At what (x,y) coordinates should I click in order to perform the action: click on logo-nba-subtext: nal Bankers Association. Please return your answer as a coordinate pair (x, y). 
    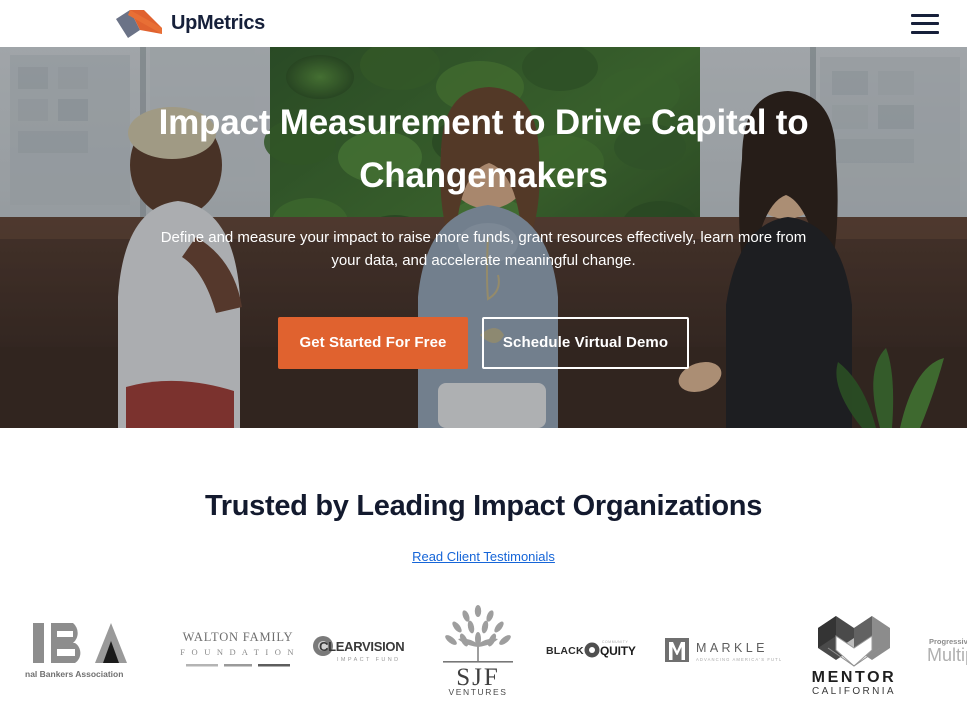
    Looking at the image, I should click on (74, 674).